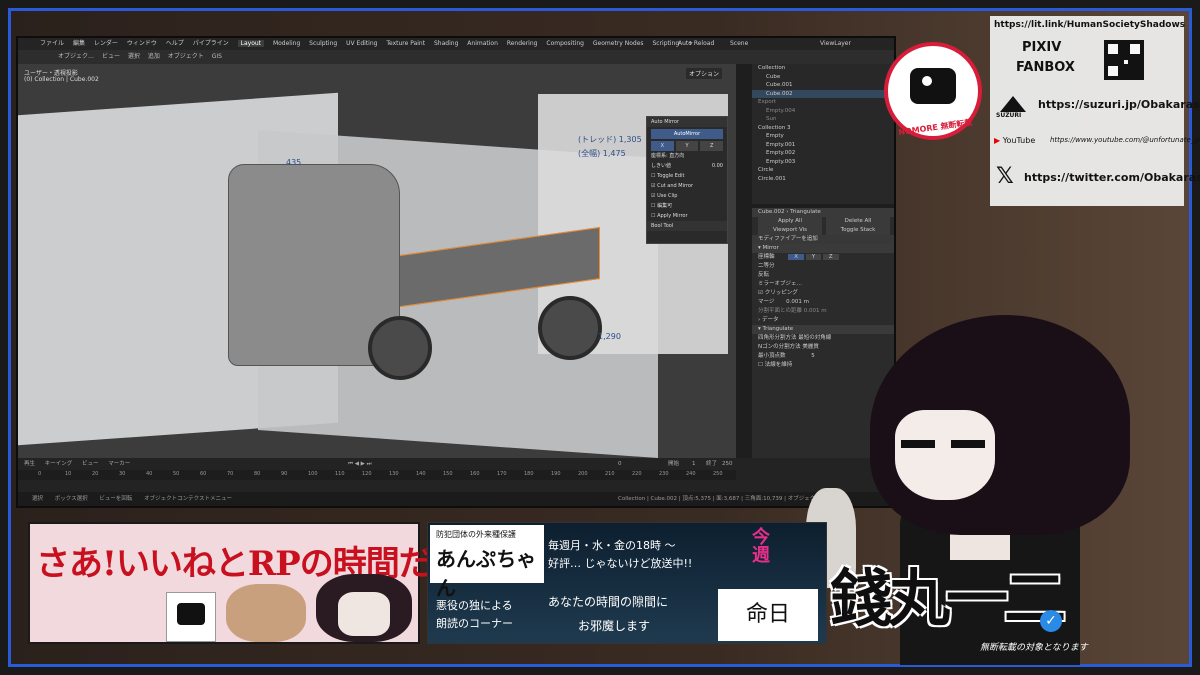  Describe the element at coordinates (106, 43) in the screenshot. I see `menu-item: レンダー` at that location.